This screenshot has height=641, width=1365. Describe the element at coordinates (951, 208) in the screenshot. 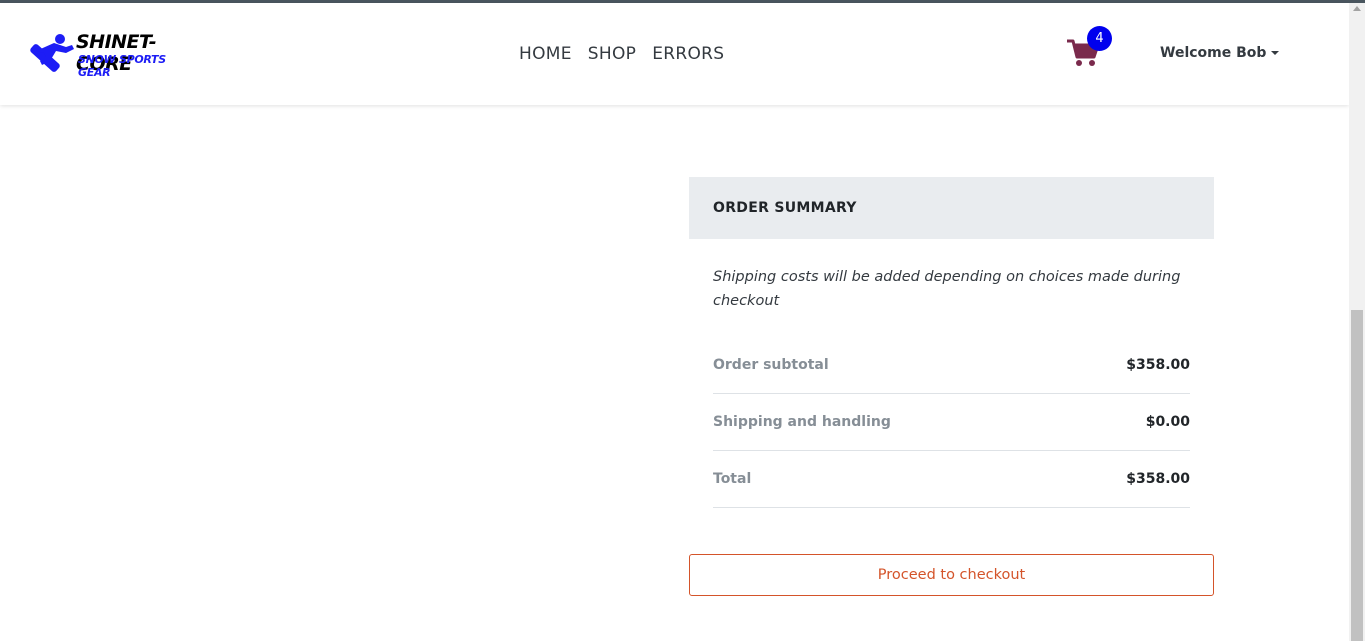

I see `order-summary-title: ORDER SUMMARY` at that location.